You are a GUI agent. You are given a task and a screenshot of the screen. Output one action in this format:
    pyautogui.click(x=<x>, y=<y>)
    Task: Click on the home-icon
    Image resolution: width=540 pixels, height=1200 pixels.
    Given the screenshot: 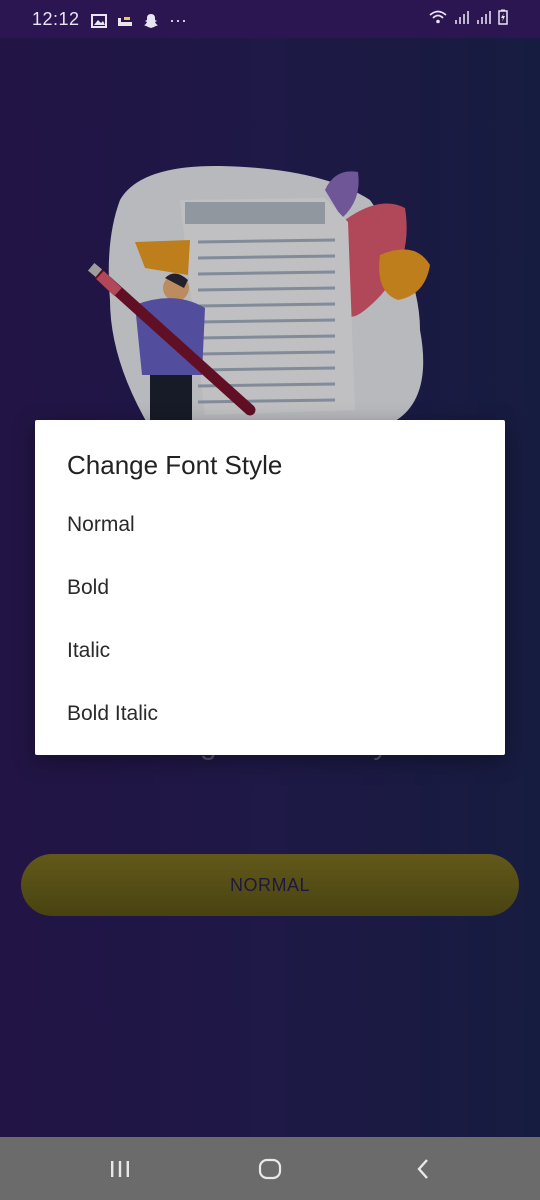 What is the action you would take?
    pyautogui.click(x=270, y=1169)
    